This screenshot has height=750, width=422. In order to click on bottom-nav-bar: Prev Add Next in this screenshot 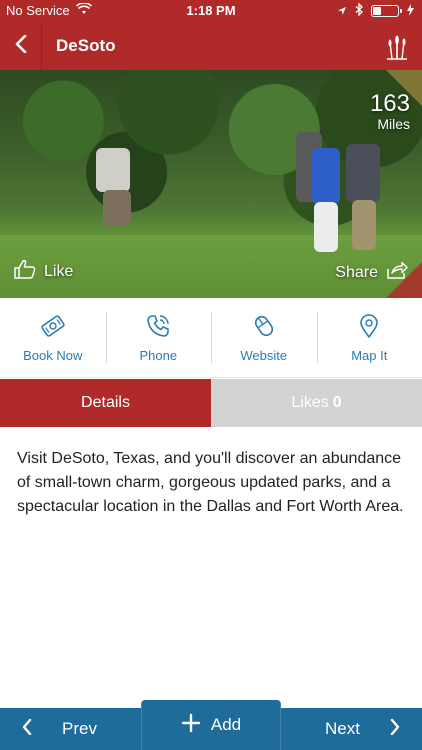, I will do `click(211, 725)`.